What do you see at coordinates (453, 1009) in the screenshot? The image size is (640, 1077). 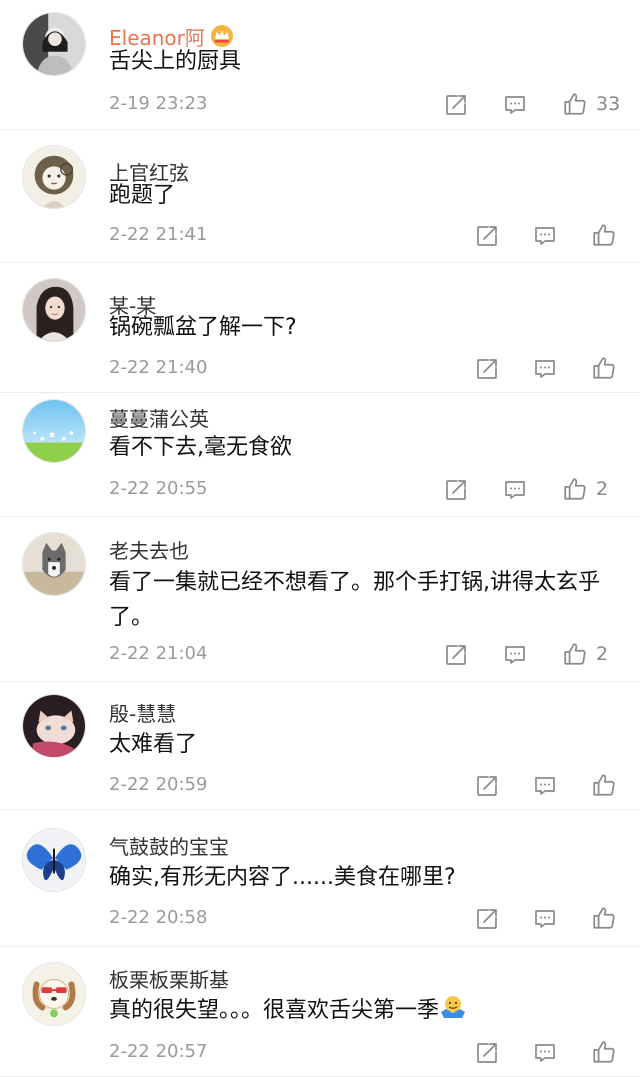 I see `shrug-emoji-icon` at bounding box center [453, 1009].